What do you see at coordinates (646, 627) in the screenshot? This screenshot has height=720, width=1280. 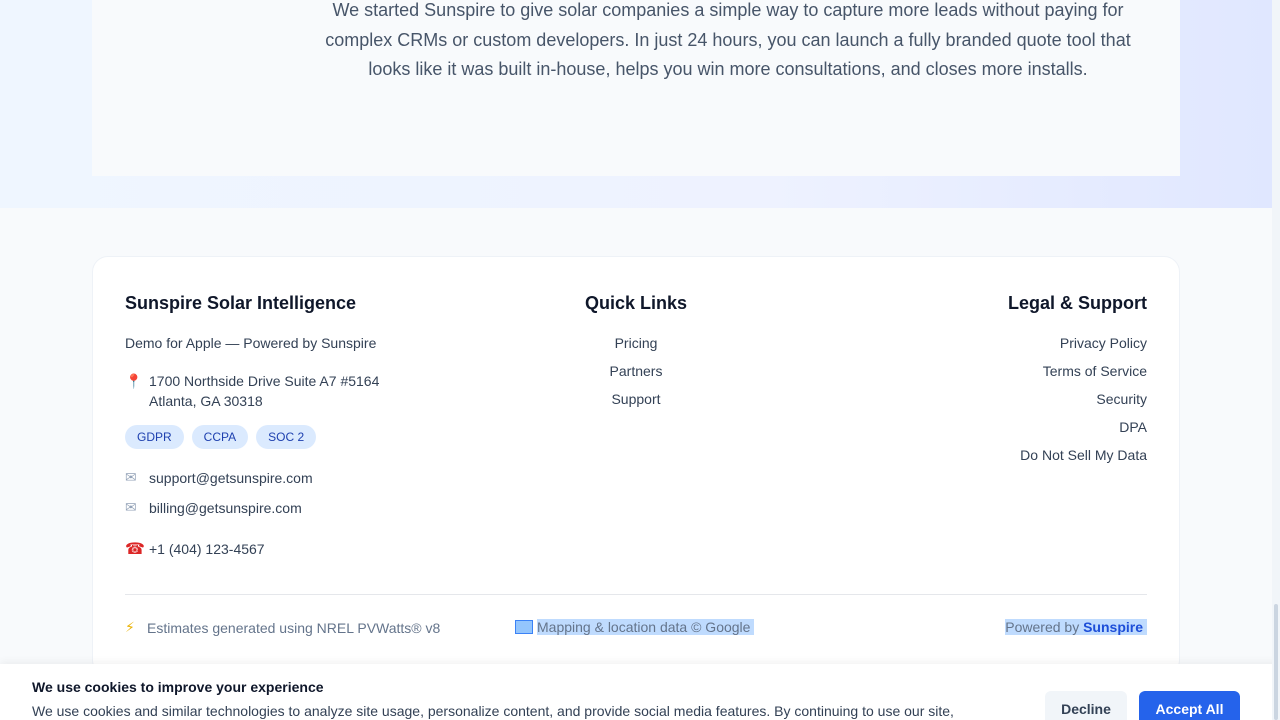 I see `mapping-text: Mapping & location data © Google` at bounding box center [646, 627].